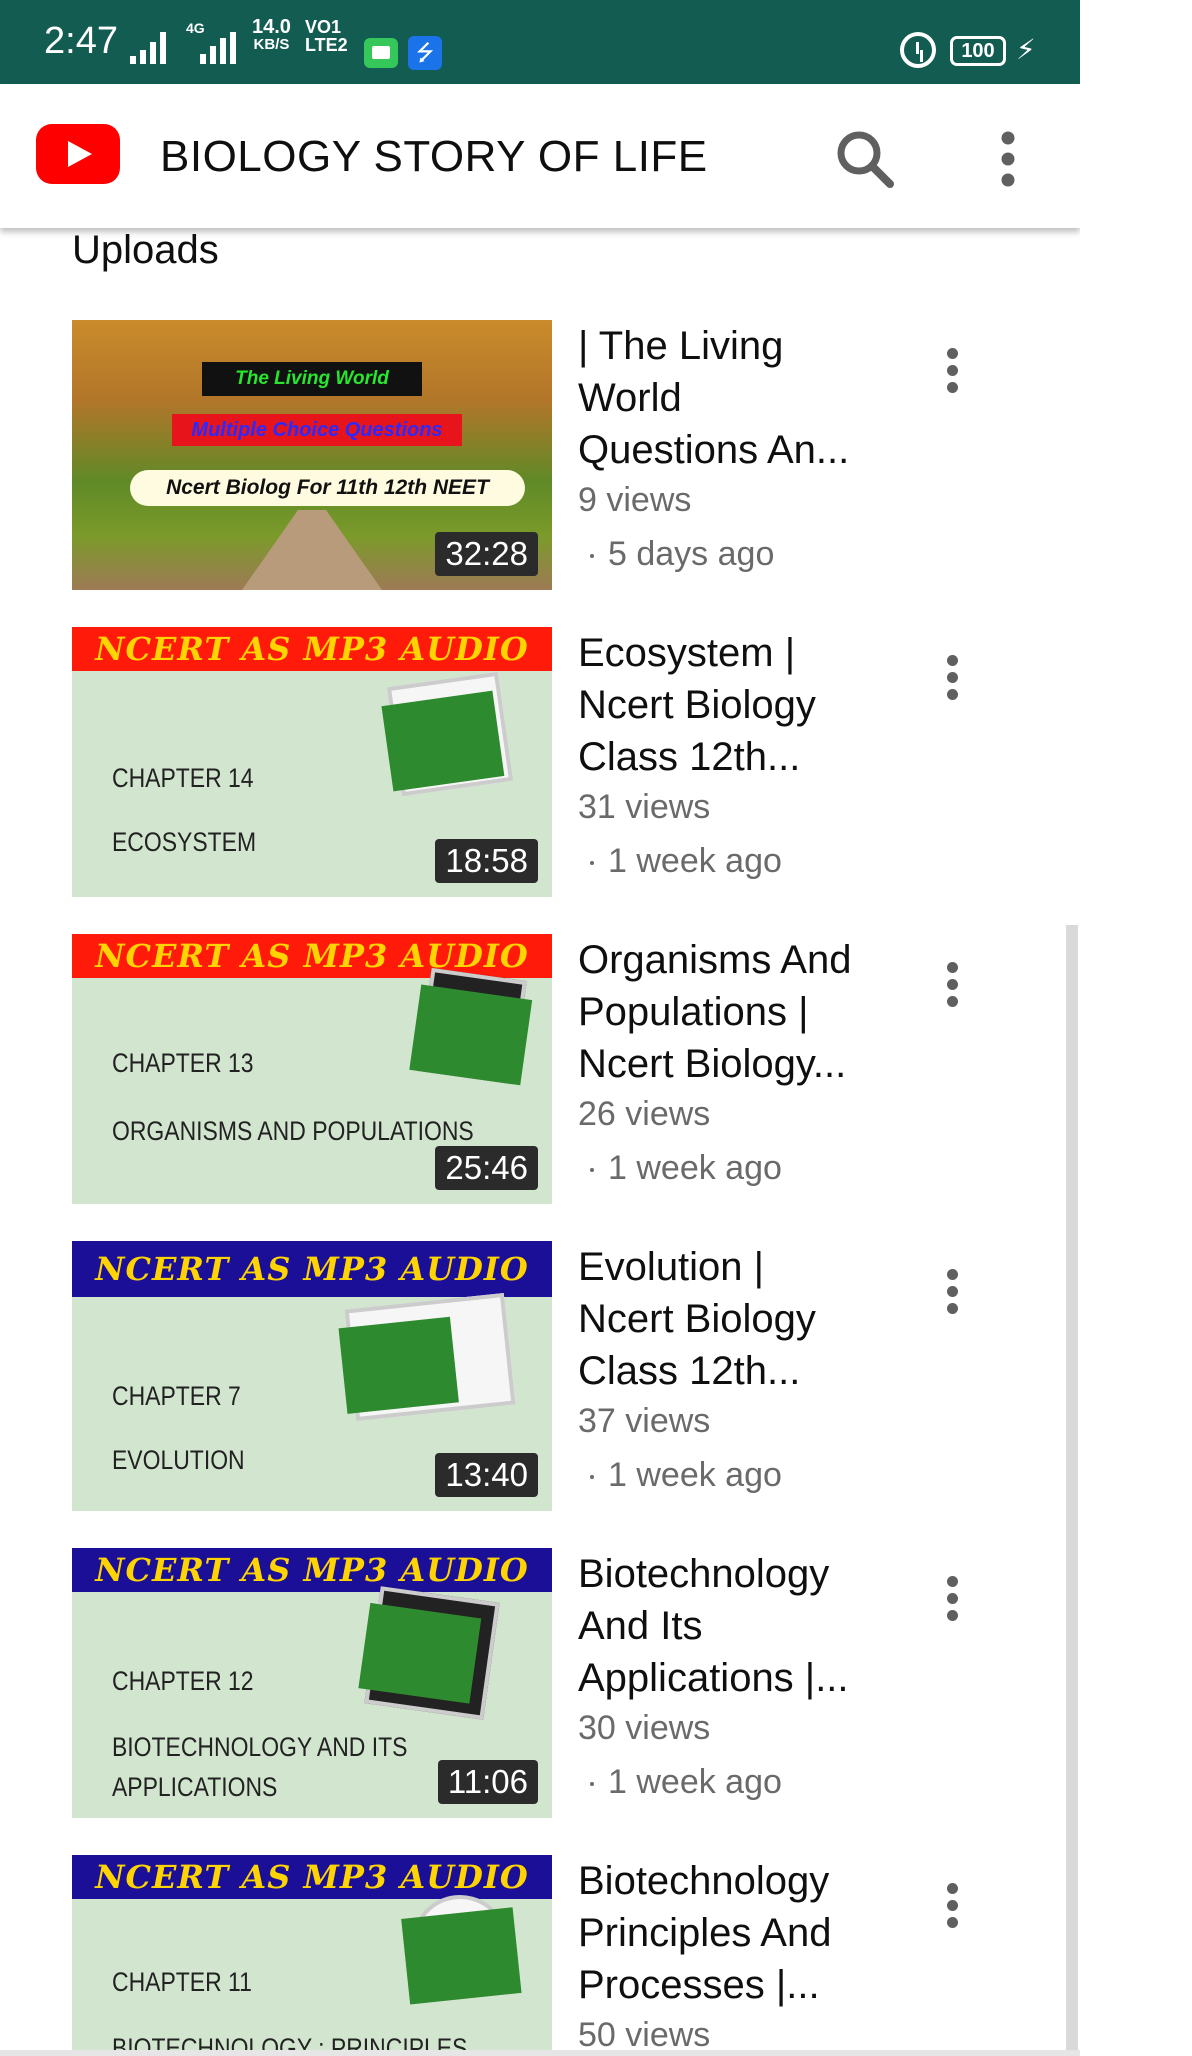 This screenshot has height=2056, width=1192. I want to click on video-duration: 11:06, so click(487, 1782).